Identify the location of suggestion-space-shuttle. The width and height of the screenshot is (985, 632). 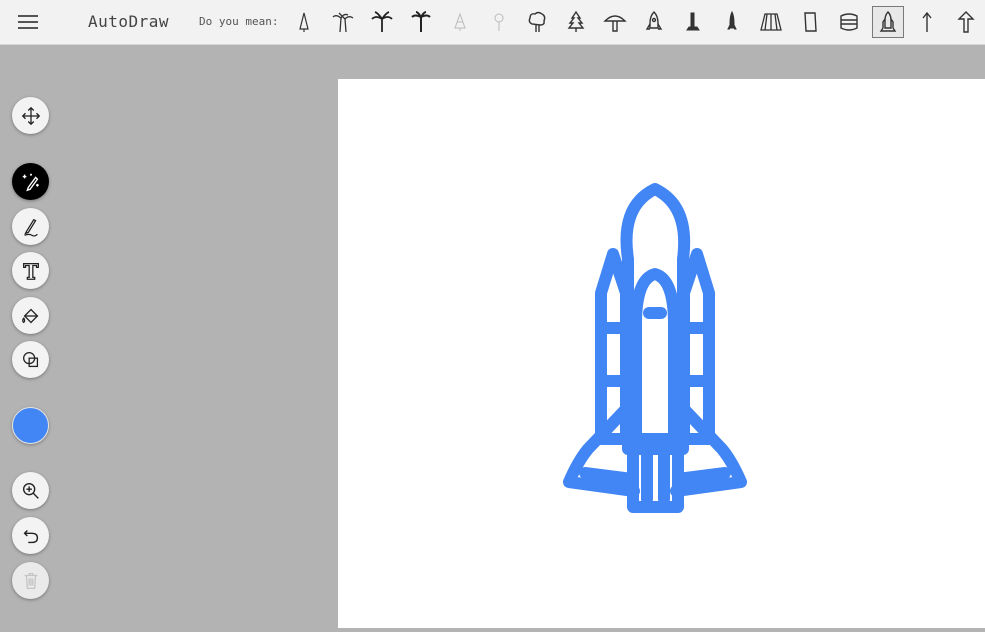
(888, 22).